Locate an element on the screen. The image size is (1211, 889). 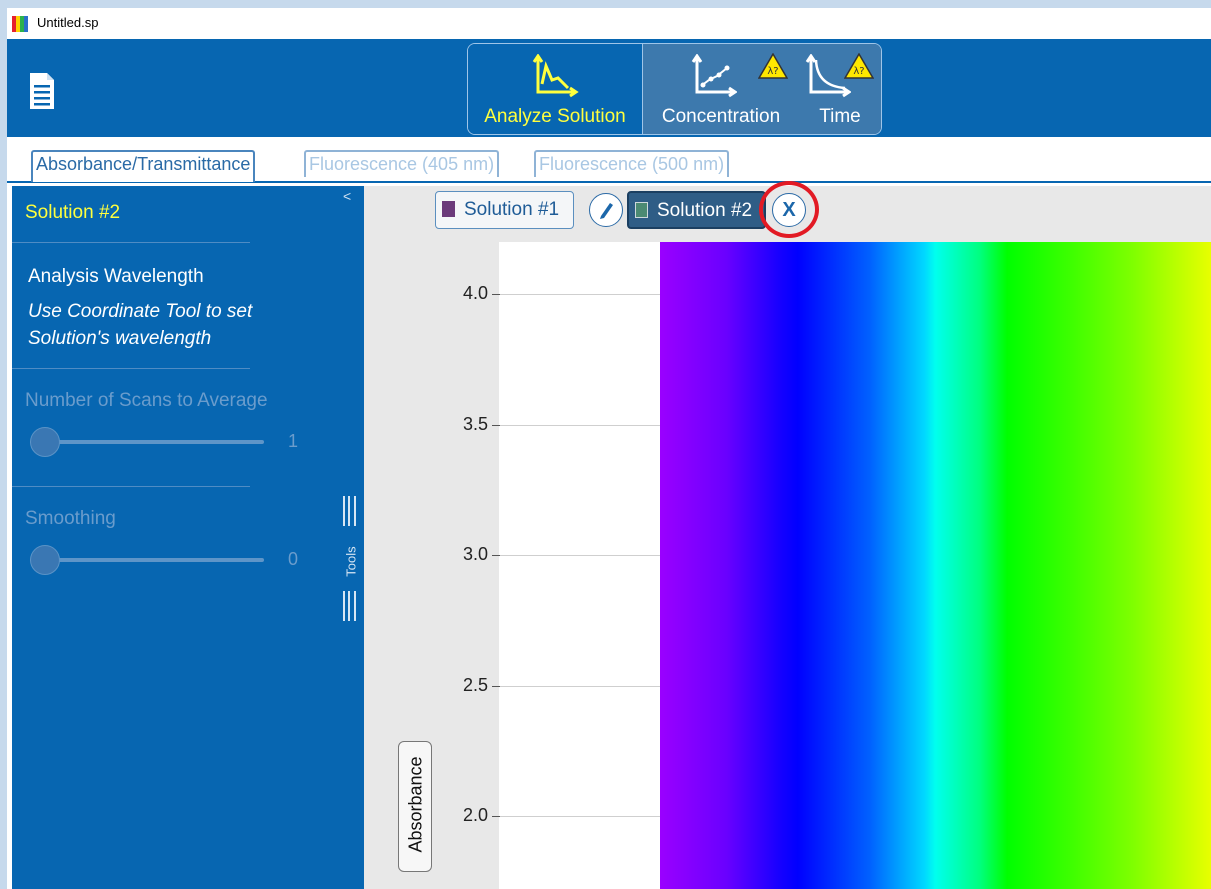
concentration-button: λ? Concentration is located at coordinates (721, 89).